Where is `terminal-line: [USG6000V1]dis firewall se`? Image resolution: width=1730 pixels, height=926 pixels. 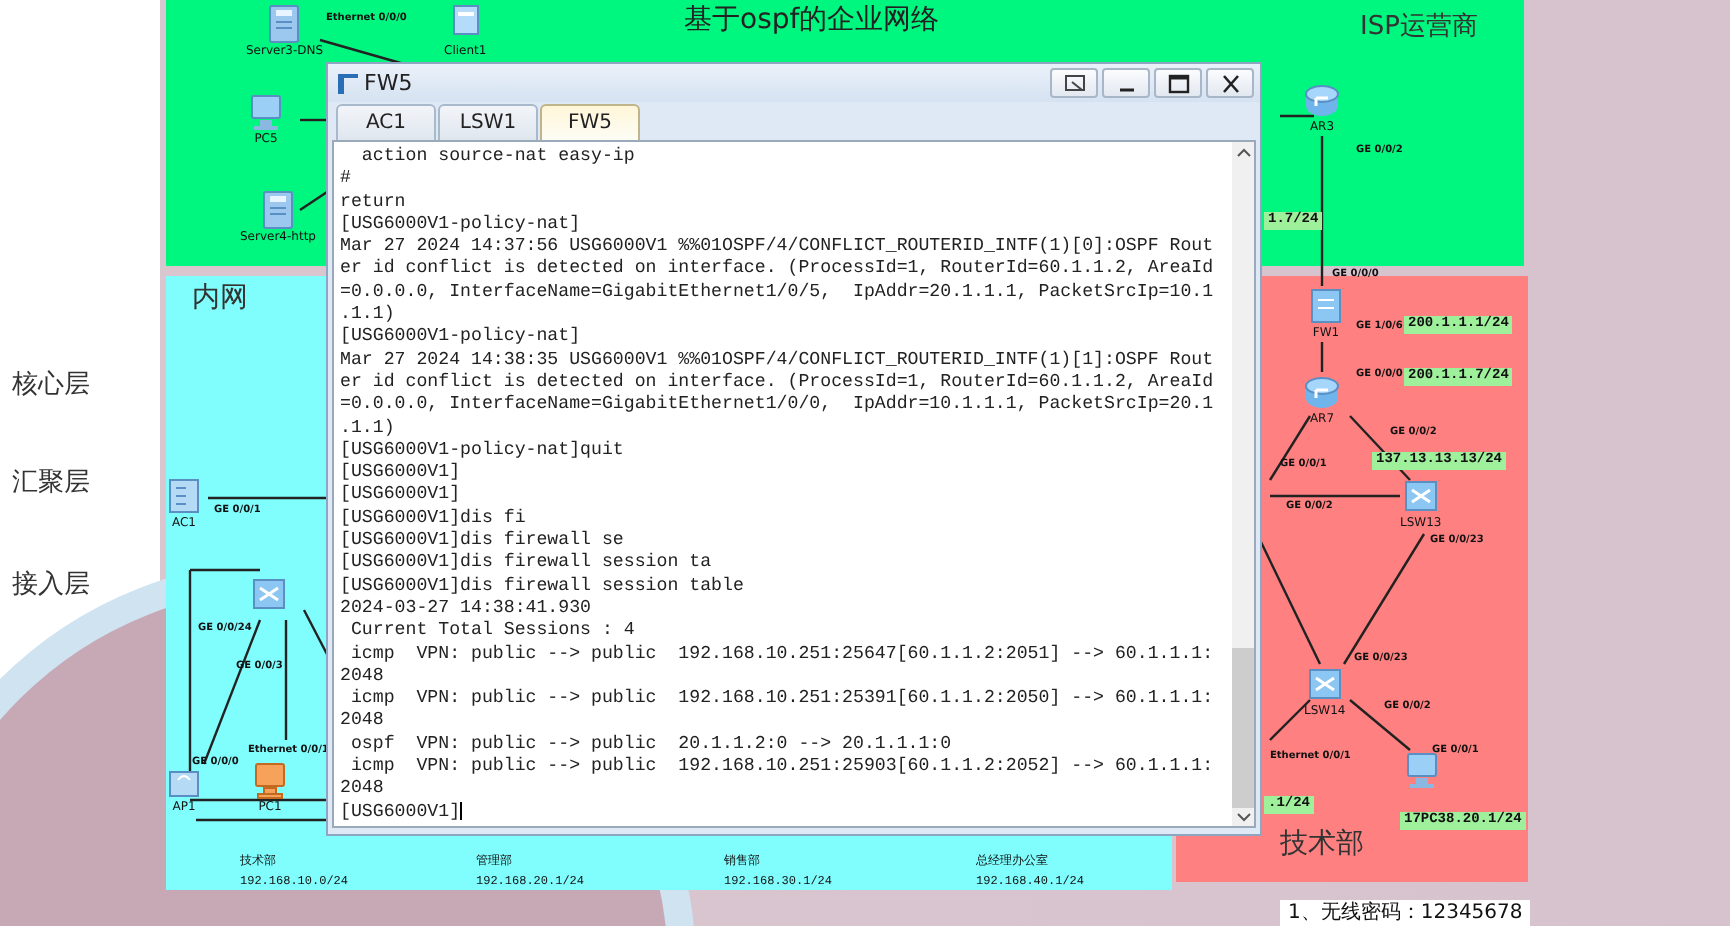 terminal-line: [USG6000V1]dis firewall se is located at coordinates (483, 539).